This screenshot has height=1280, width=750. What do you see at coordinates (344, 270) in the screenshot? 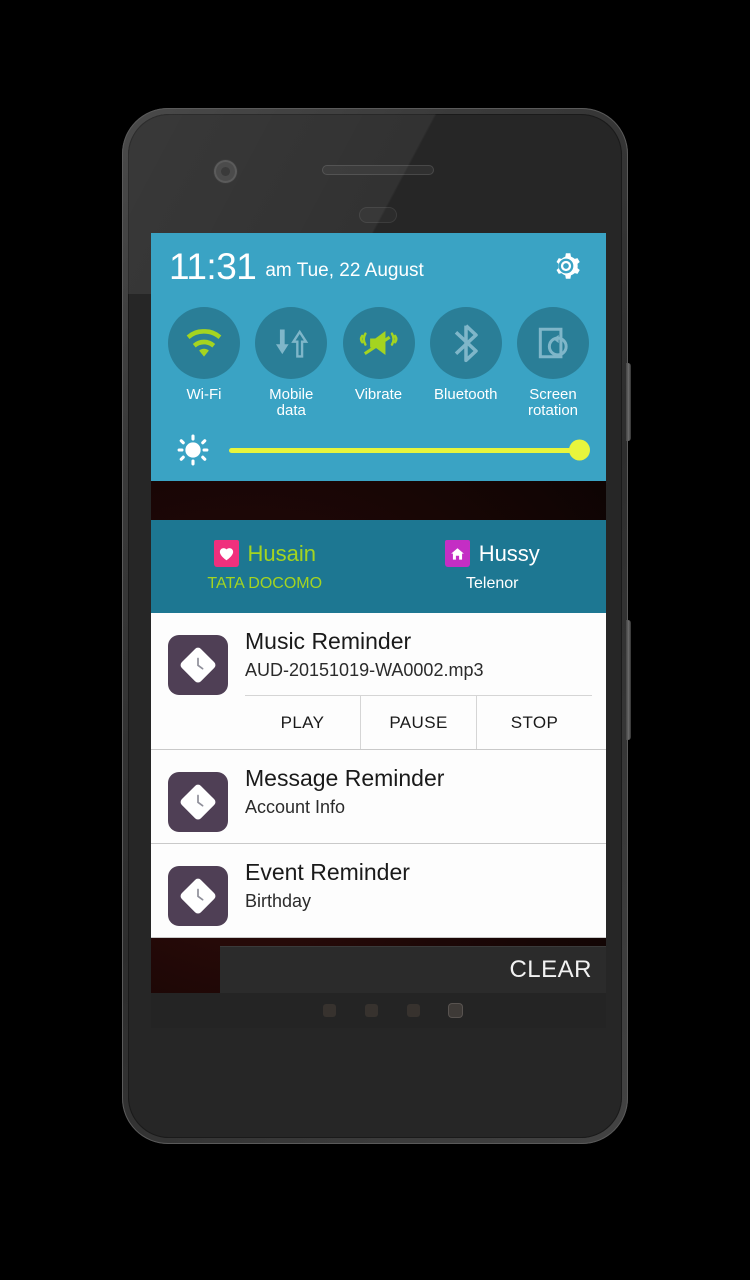
I see `clock-date: am Tue, 22 August` at bounding box center [344, 270].